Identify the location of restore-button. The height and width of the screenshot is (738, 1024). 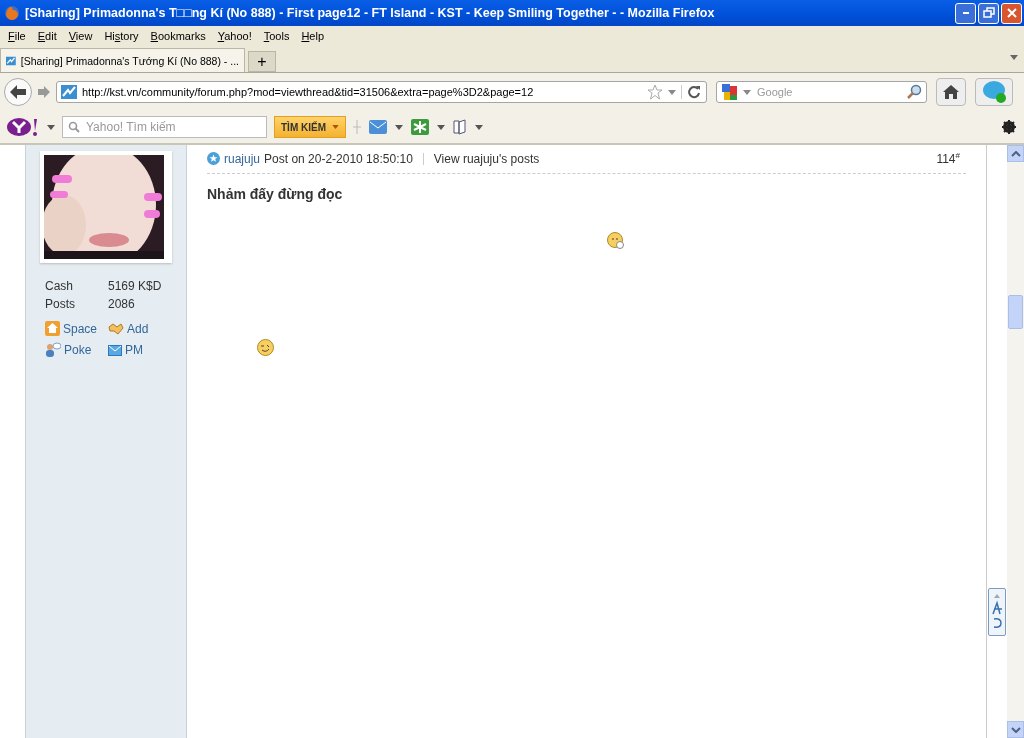
(988, 13).